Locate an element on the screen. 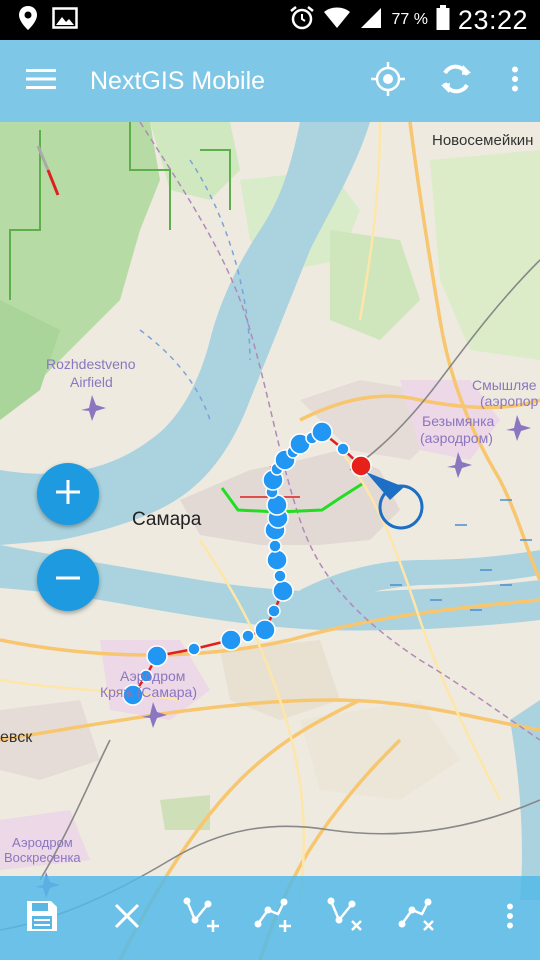  status-bar: 77 % 23:22 is located at coordinates (270, 20).